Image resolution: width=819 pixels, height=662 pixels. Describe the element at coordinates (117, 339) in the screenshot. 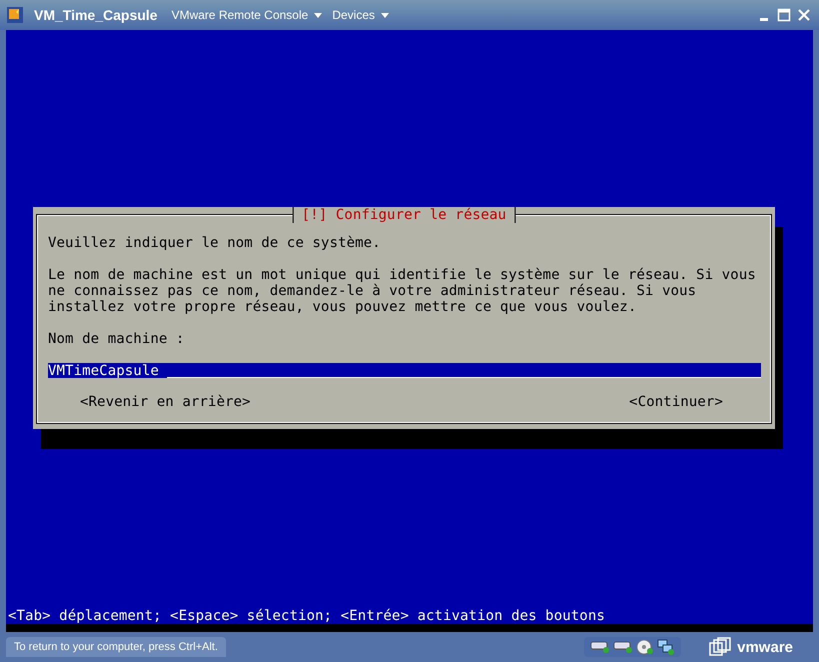

I see `field-label: Nom de machine :` at that location.